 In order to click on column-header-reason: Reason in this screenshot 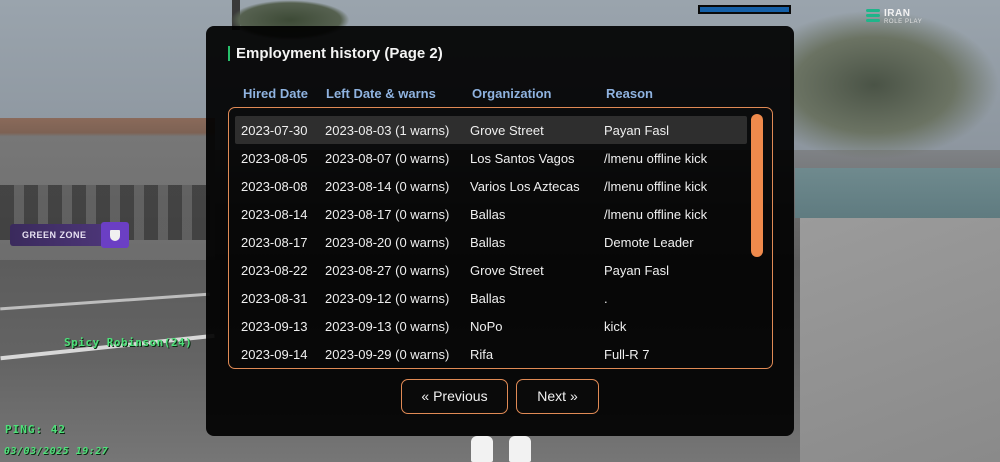, I will do `click(629, 93)`.